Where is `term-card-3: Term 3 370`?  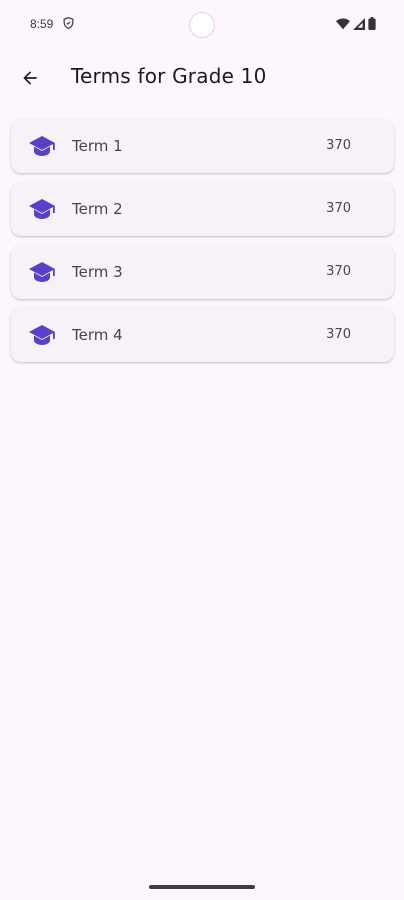
term-card-3: Term 3 370 is located at coordinates (202, 272).